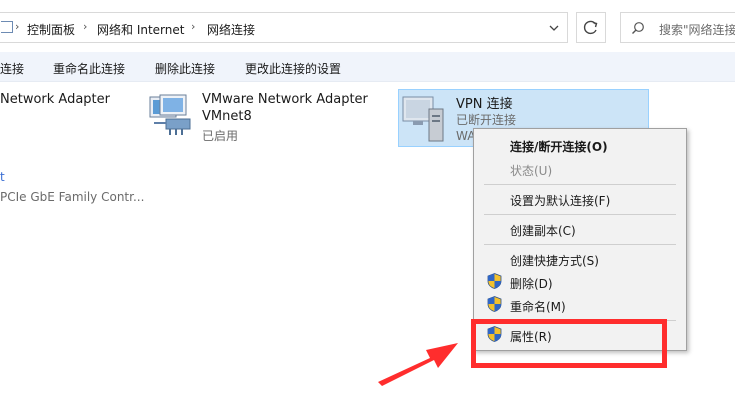  I want to click on rename-connection-command: 重命名此连接, so click(89, 68).